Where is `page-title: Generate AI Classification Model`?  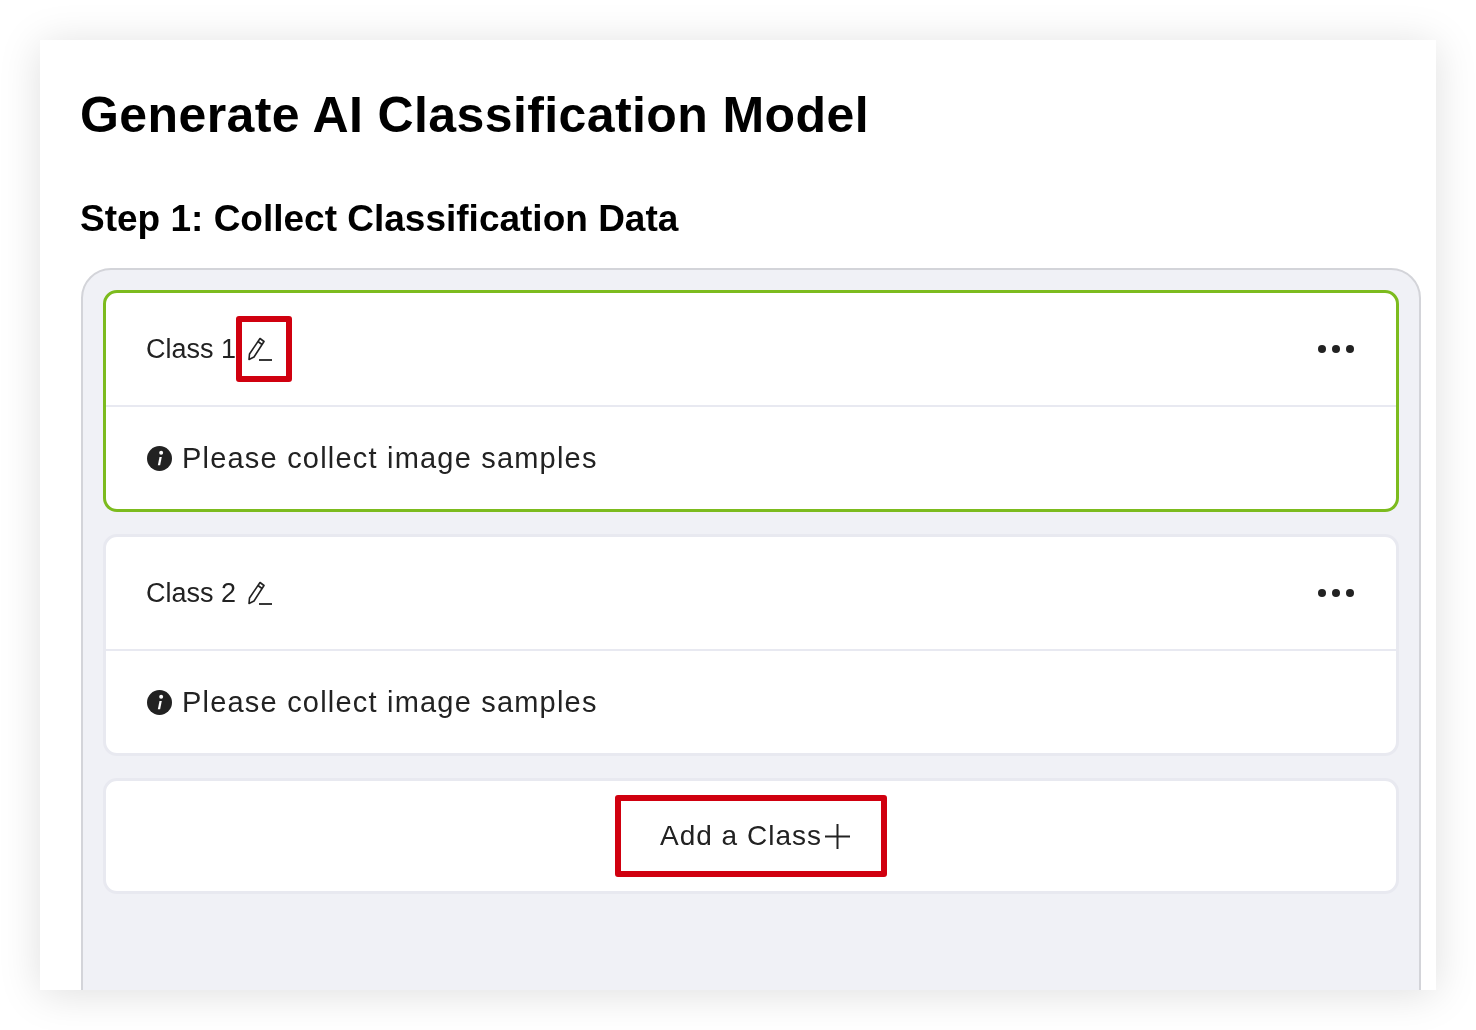 page-title: Generate AI Classification Model is located at coordinates (474, 115).